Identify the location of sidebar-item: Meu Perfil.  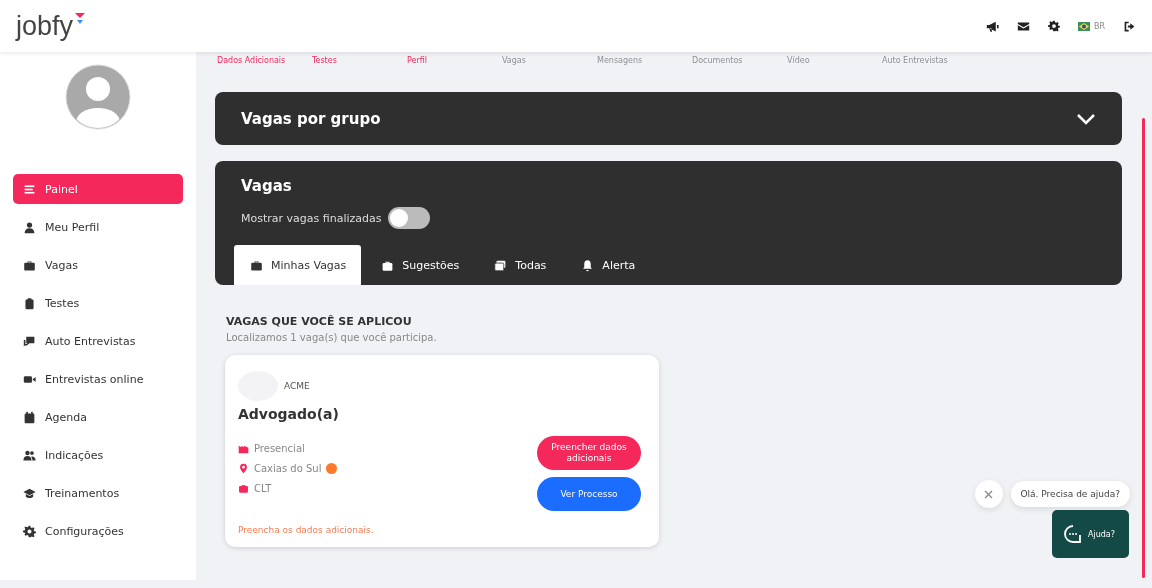
(98, 227).